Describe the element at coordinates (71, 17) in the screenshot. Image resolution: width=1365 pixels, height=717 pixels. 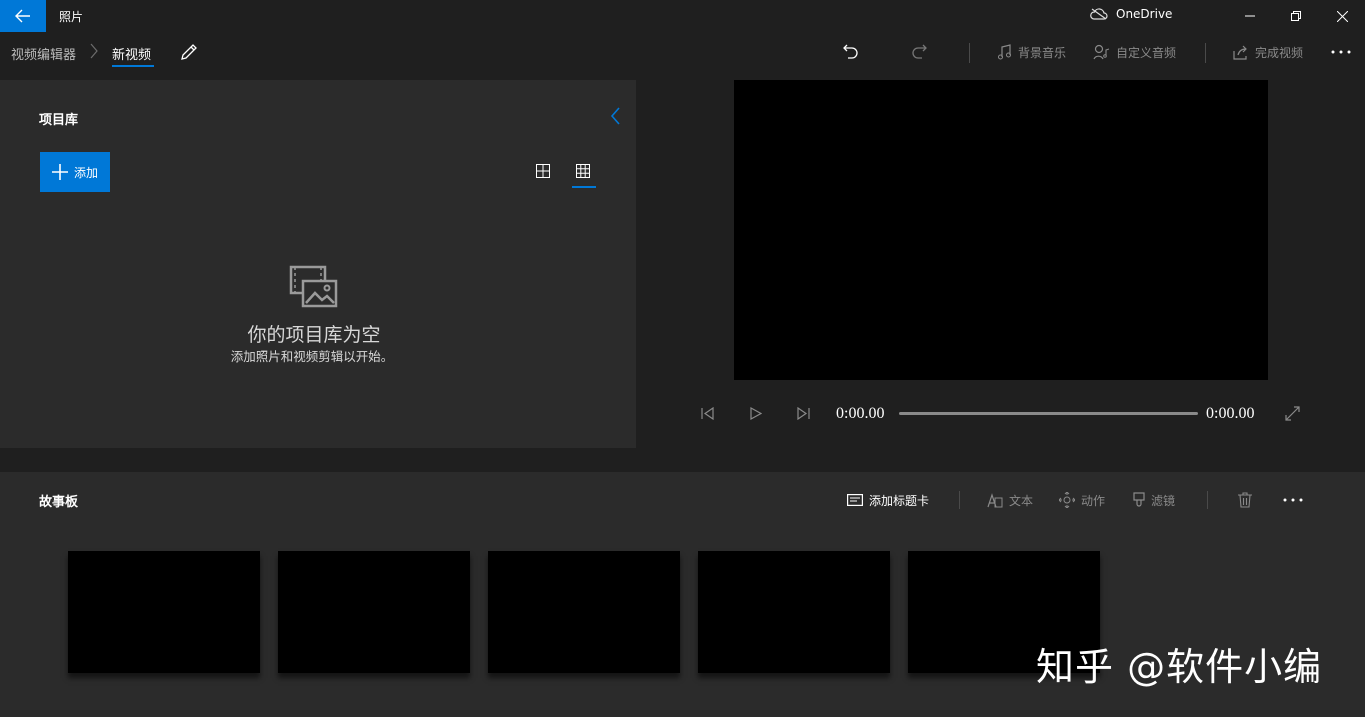
I see `app-title: 照片` at that location.